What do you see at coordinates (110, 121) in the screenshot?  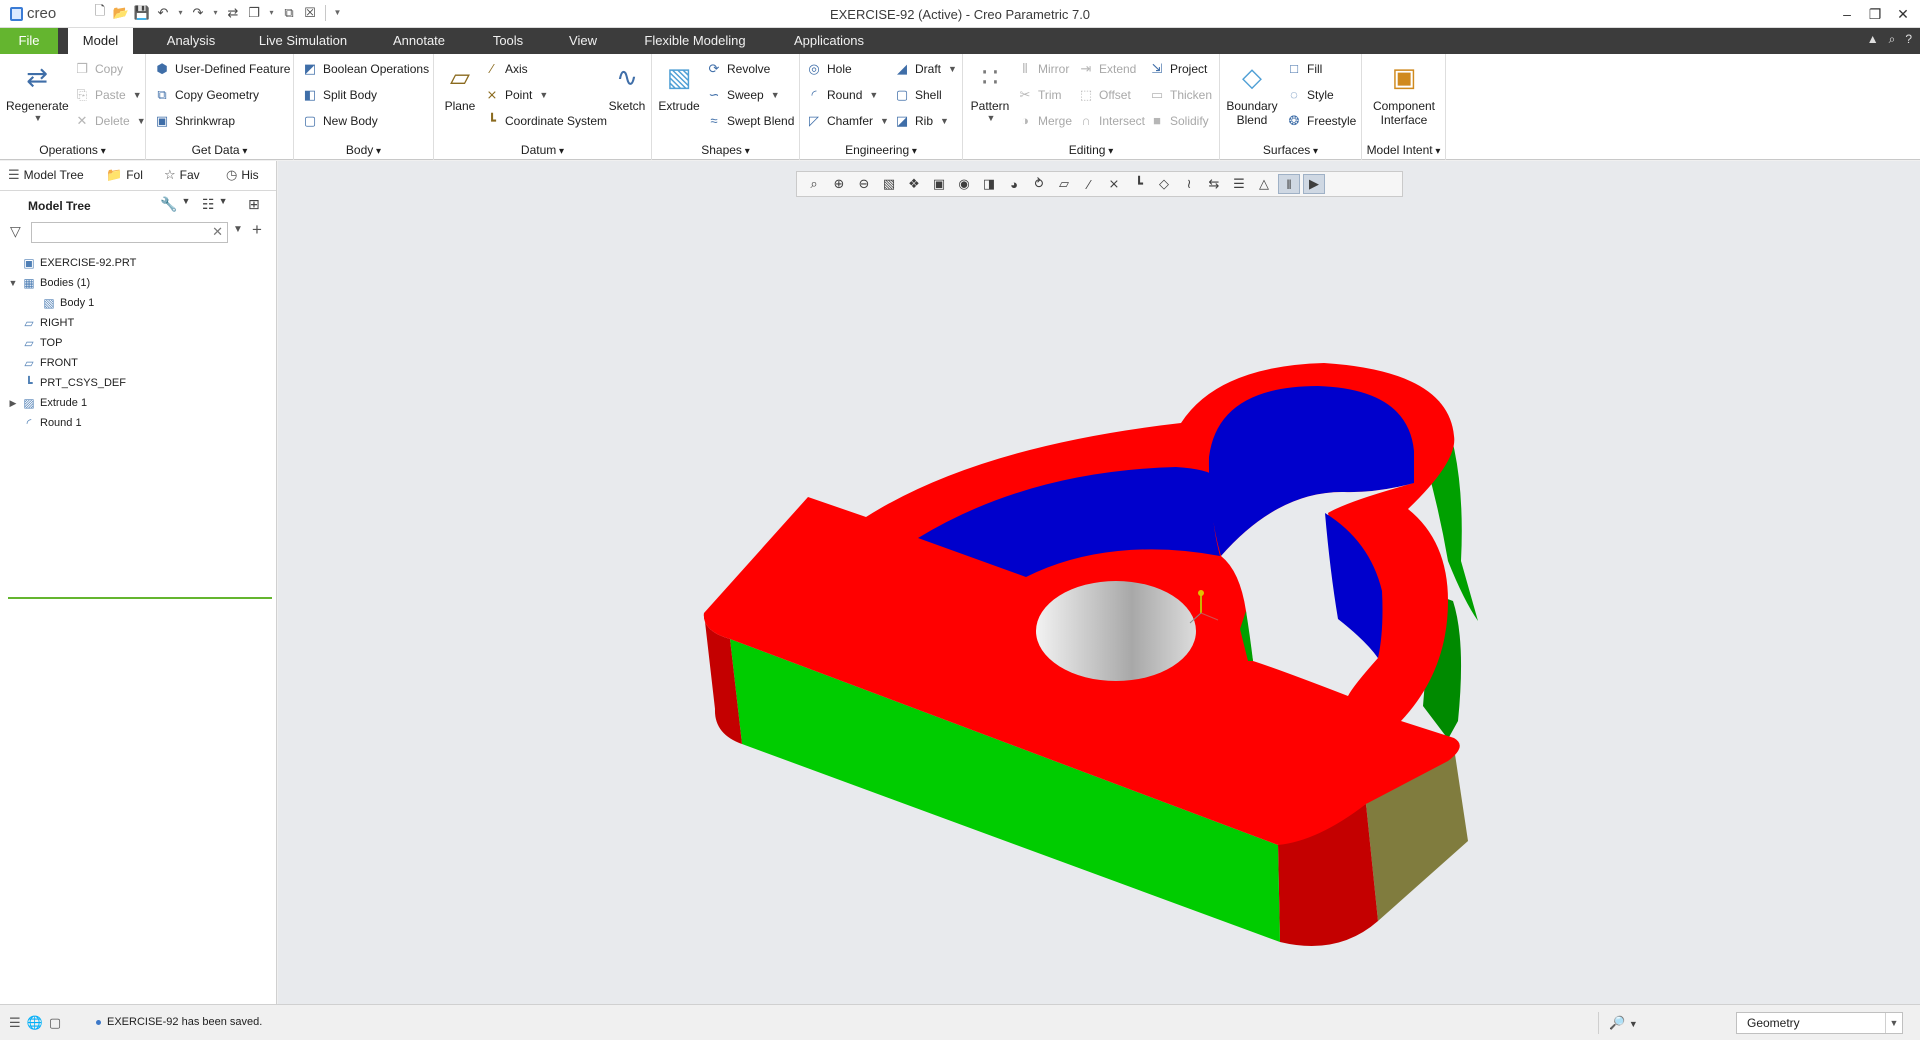 I see `delete-button: ✕ Delete ▼` at bounding box center [110, 121].